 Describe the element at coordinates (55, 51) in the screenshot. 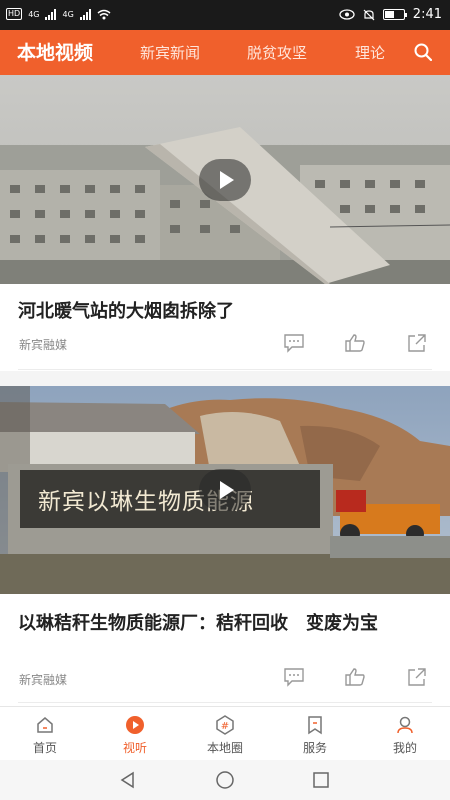

I see `tab-local-video: 本地视频` at that location.